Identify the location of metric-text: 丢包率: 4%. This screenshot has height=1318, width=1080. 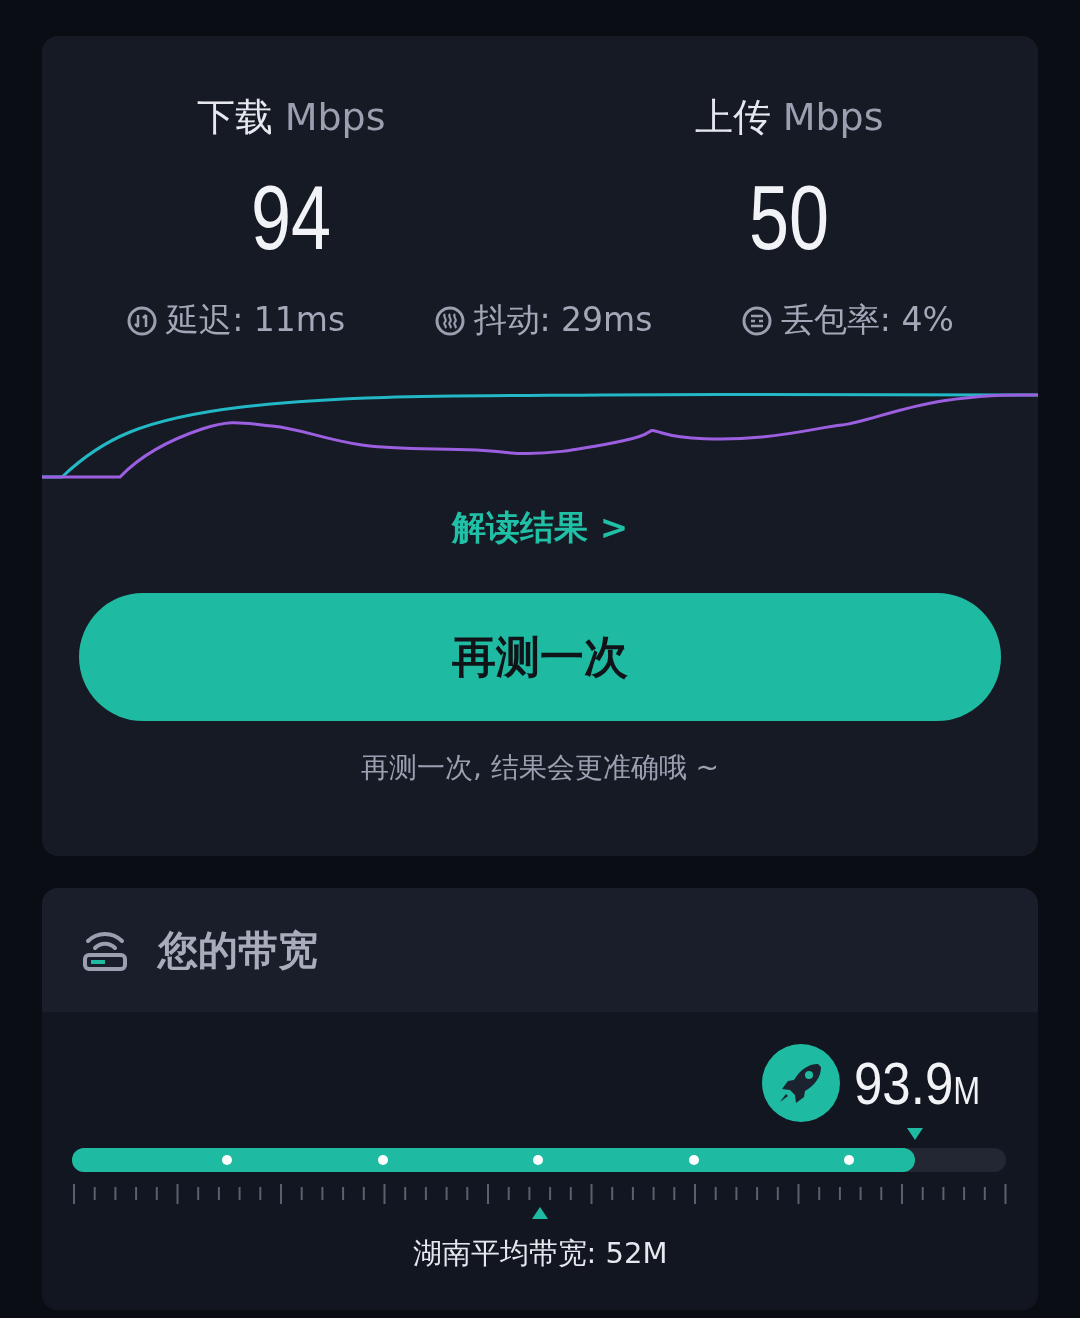
(867, 320).